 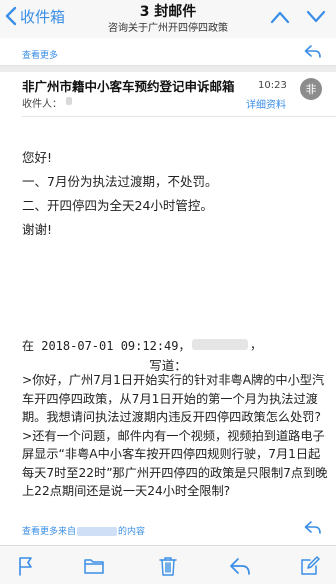 What do you see at coordinates (171, 417) in the screenshot?
I see `quote-line: 期。我想请问执法过渡期内违反开四停四政策怎么处罚?` at bounding box center [171, 417].